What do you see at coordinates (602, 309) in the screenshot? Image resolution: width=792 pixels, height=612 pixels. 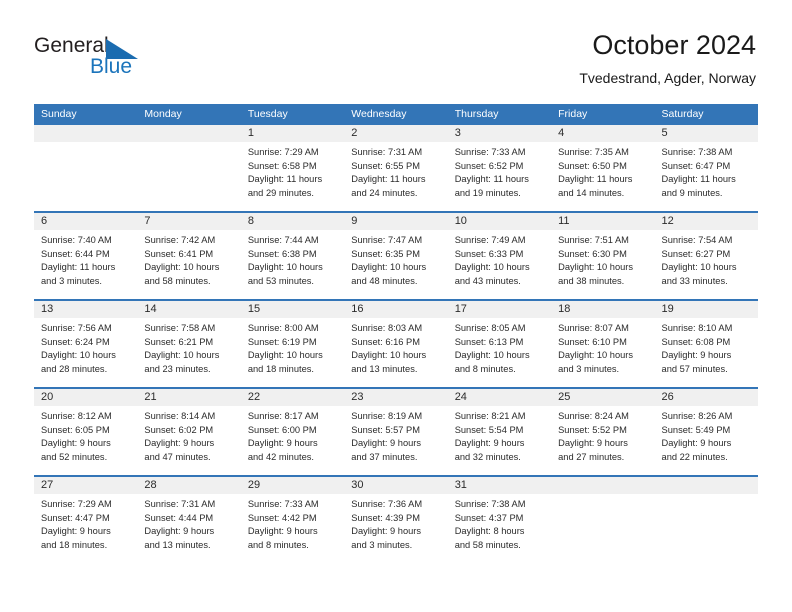 I see `day-number: 18` at bounding box center [602, 309].